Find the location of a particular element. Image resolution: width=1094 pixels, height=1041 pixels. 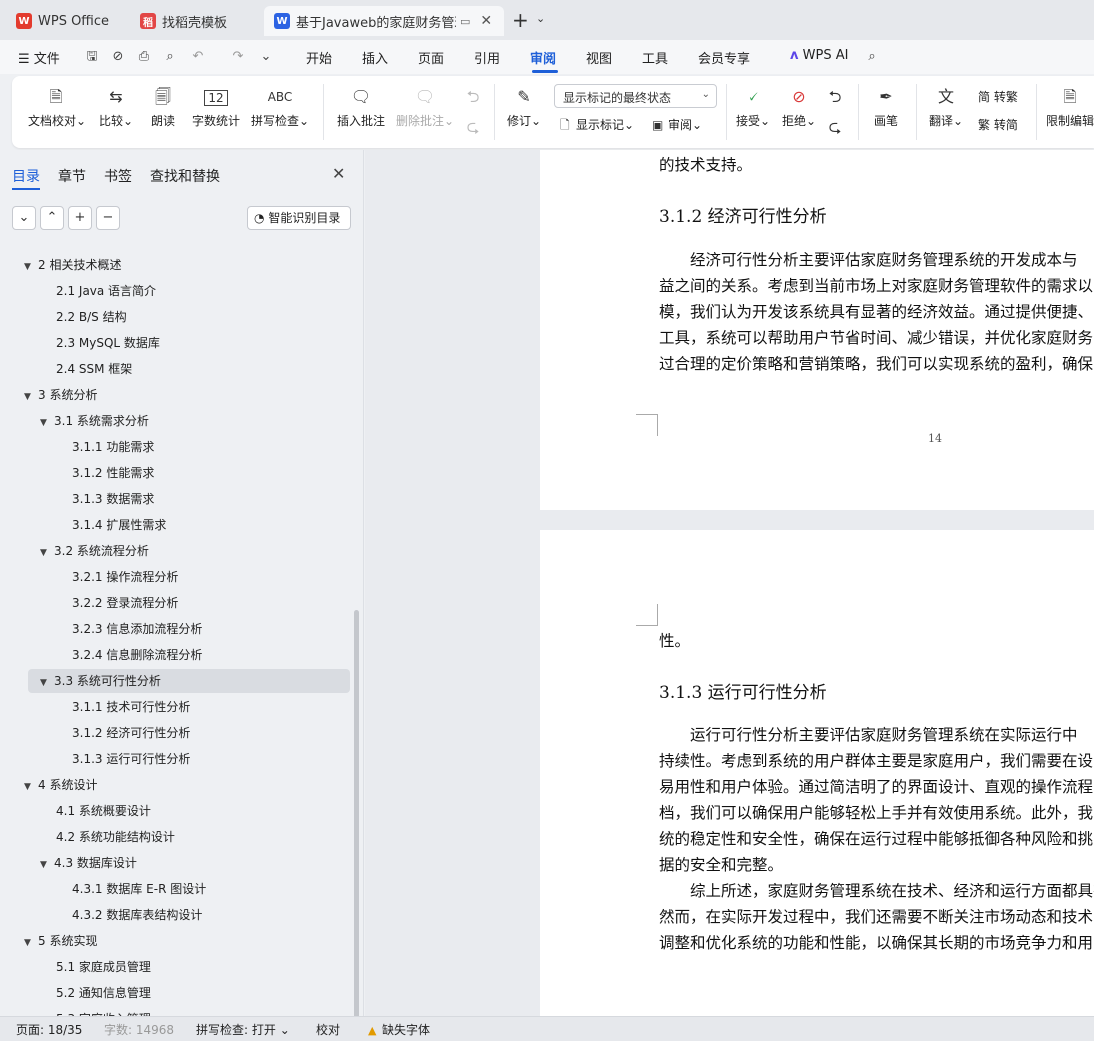

toc-item: 3.1.1 功能需求 is located at coordinates (113, 447).